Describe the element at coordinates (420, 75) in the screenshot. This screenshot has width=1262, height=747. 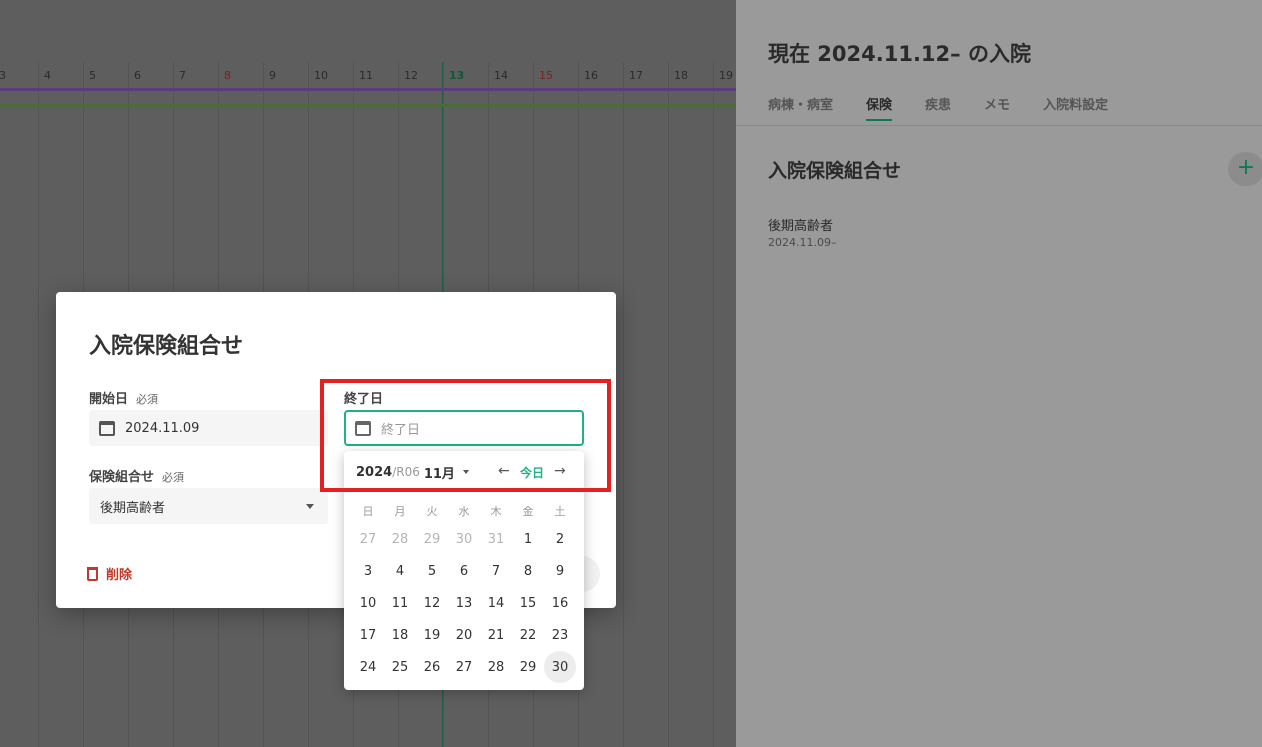
I see `day-header: 12` at that location.